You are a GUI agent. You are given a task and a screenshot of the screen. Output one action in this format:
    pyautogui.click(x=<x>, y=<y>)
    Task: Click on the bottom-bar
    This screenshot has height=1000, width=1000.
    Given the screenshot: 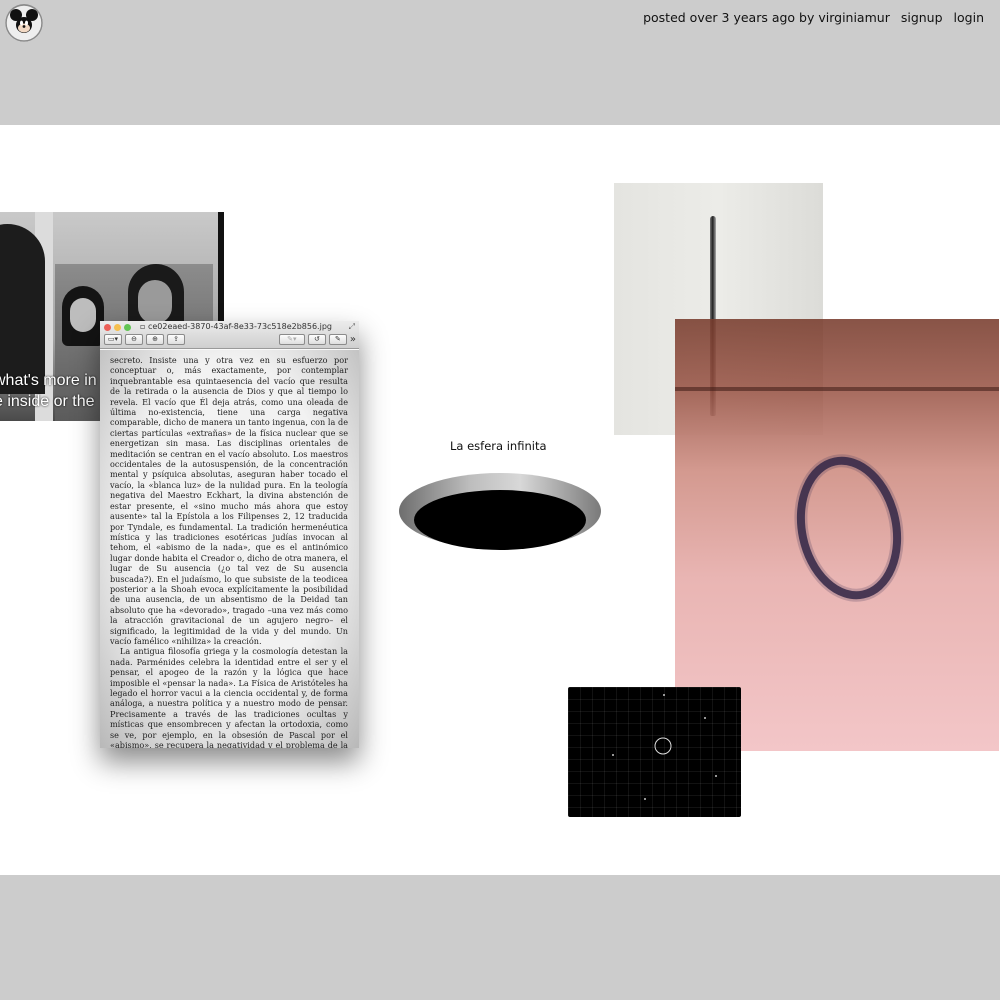 What is the action you would take?
    pyautogui.click(x=500, y=937)
    